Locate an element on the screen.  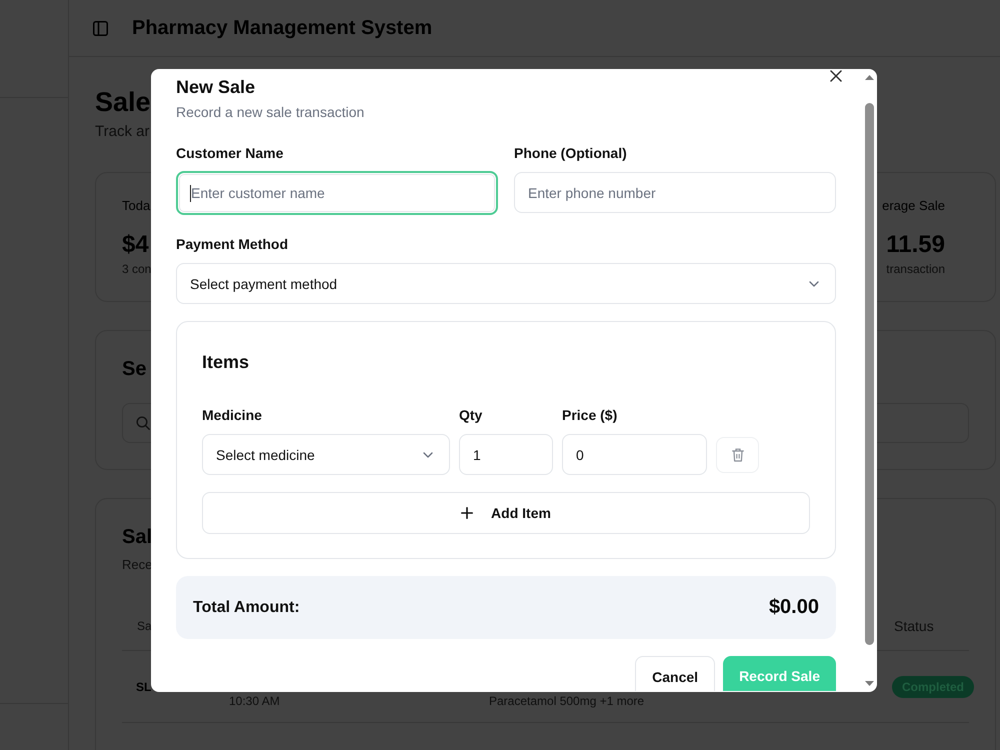
field-label: Qty is located at coordinates (470, 415).